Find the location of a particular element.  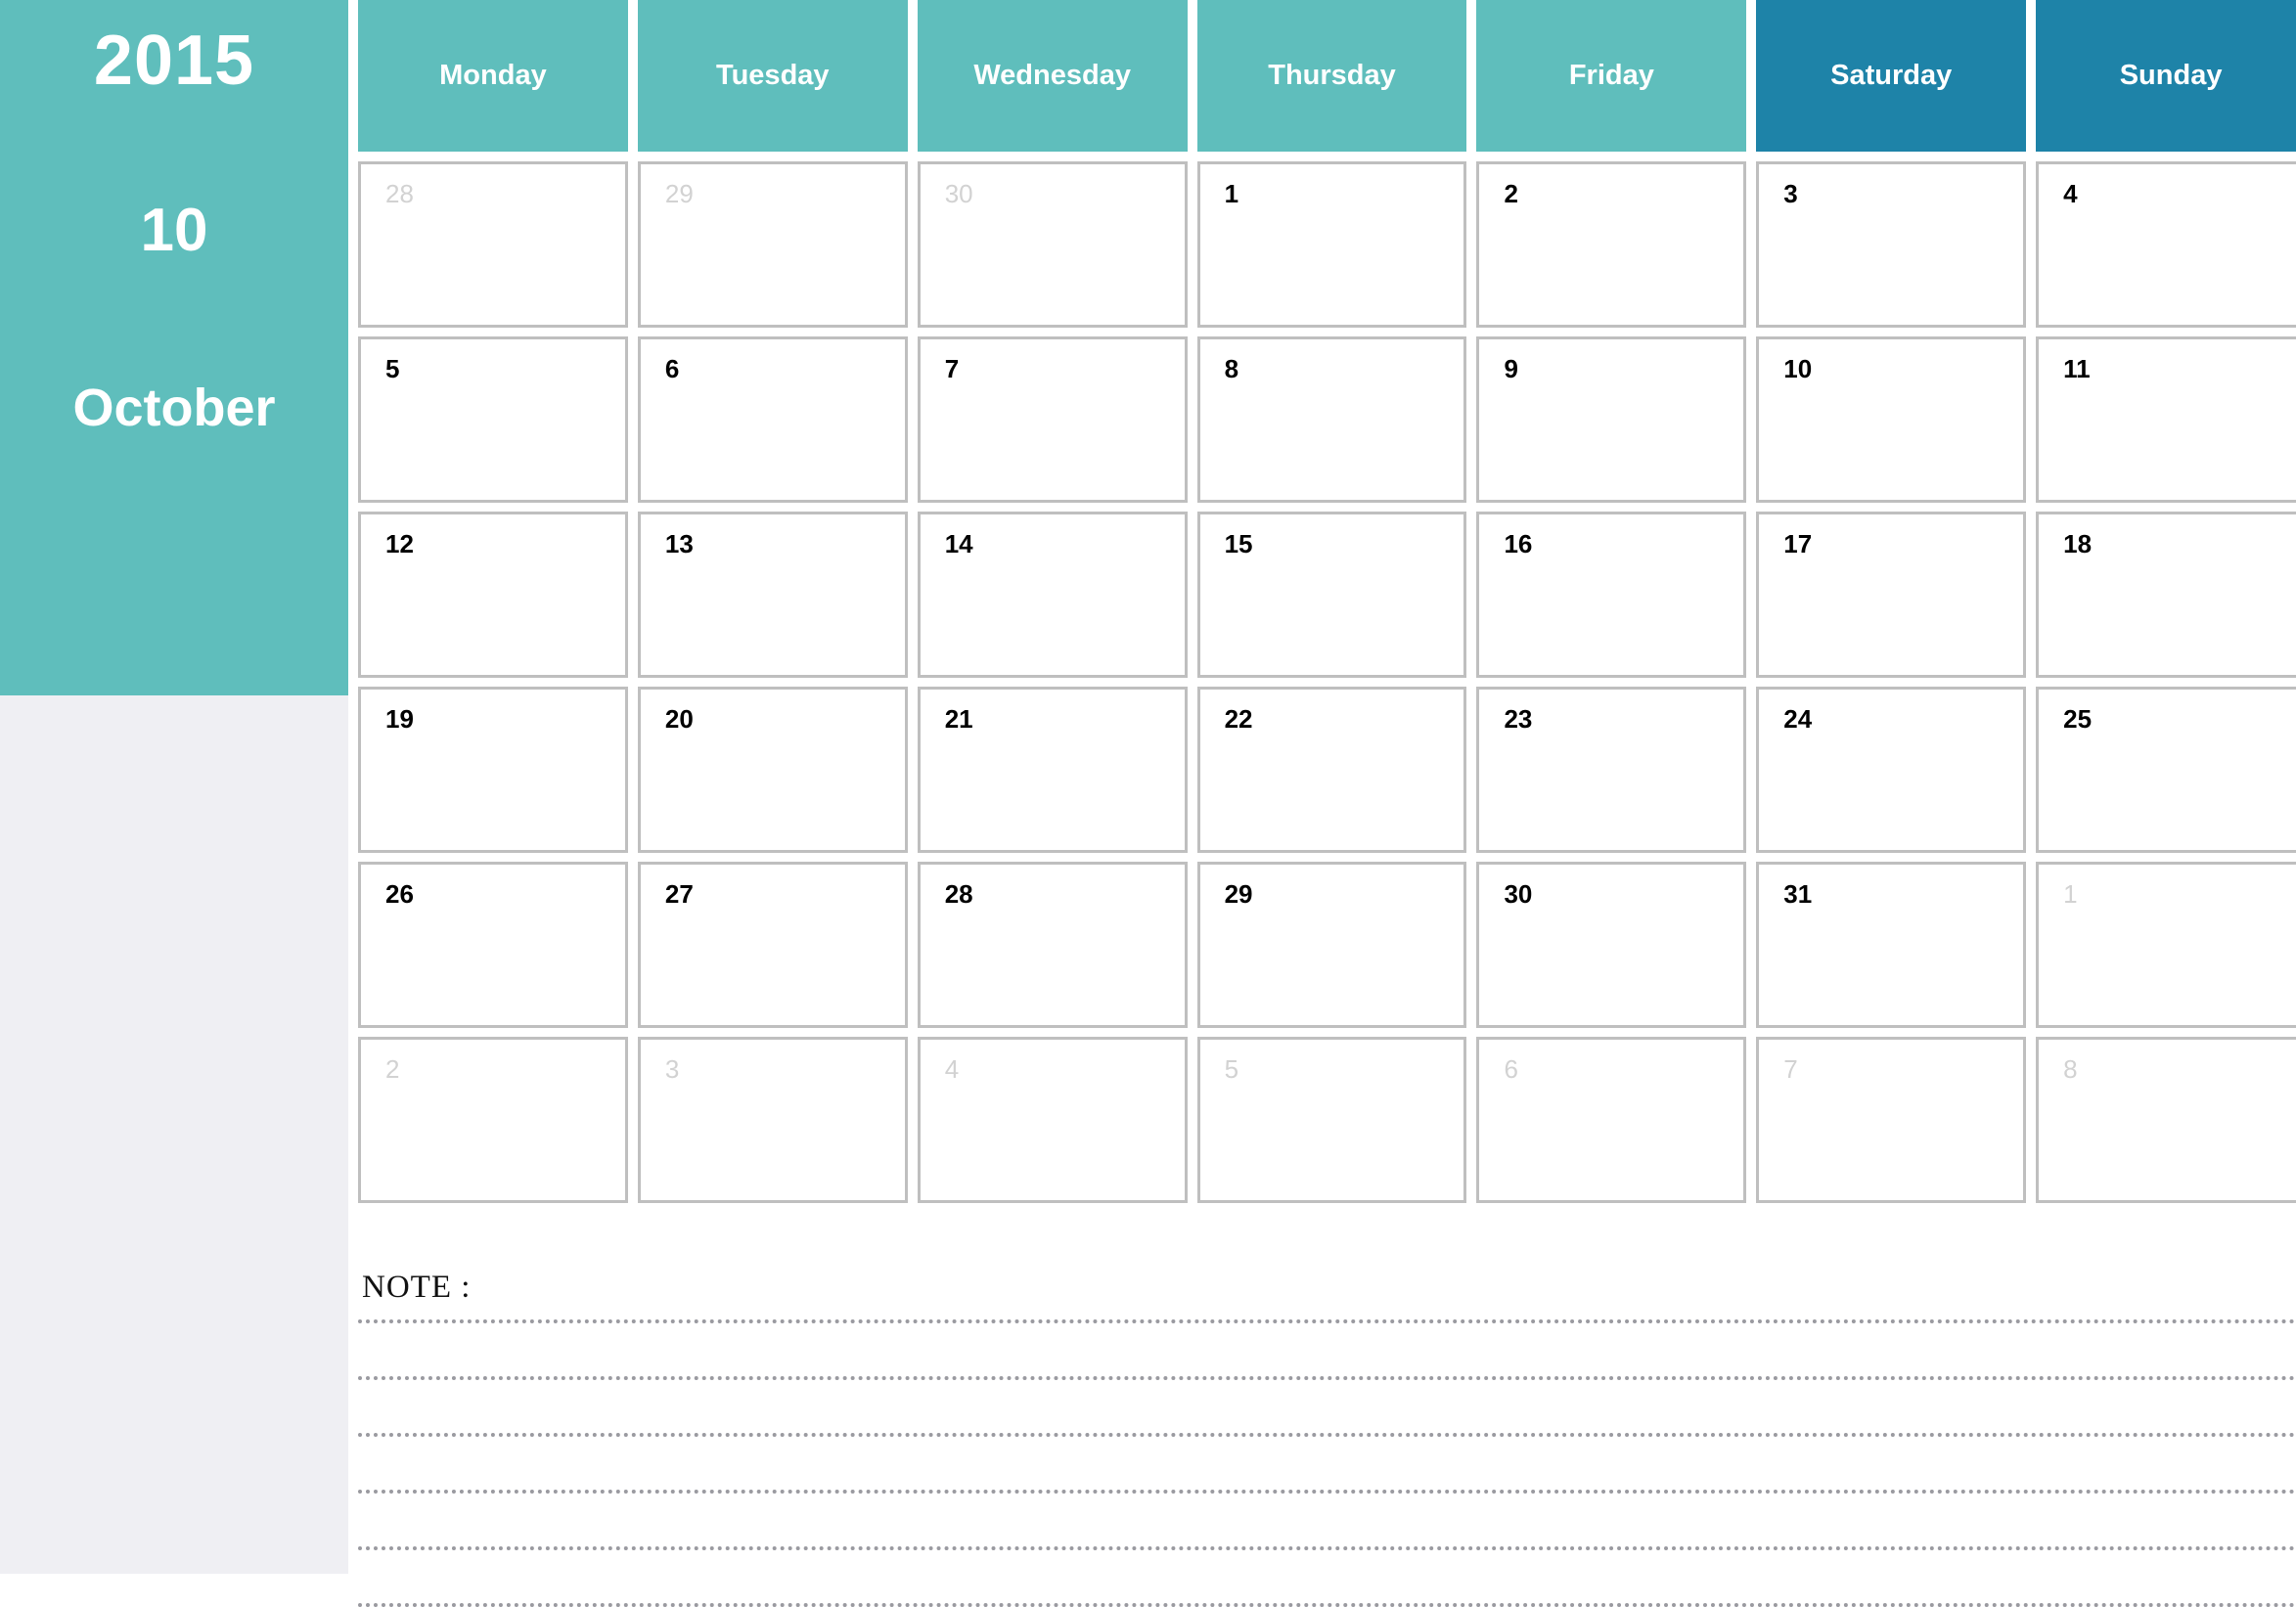

day-cell: 20 is located at coordinates (773, 770).